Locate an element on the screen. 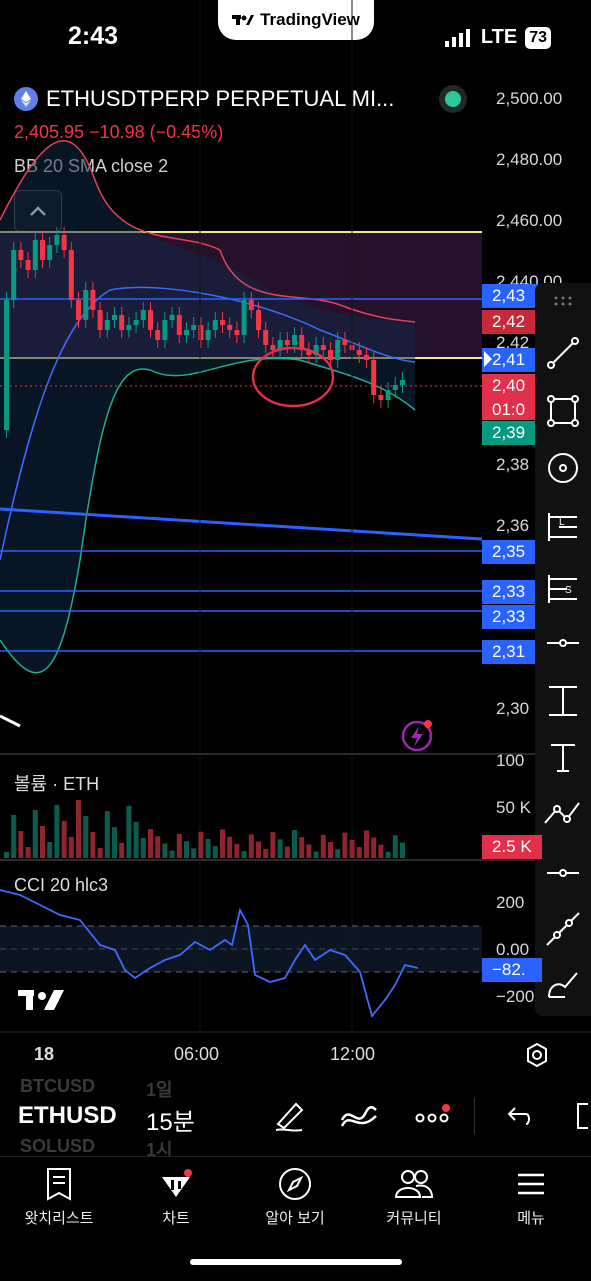 This screenshot has width=591, height=1281. ray-tool is located at coordinates (563, 873).